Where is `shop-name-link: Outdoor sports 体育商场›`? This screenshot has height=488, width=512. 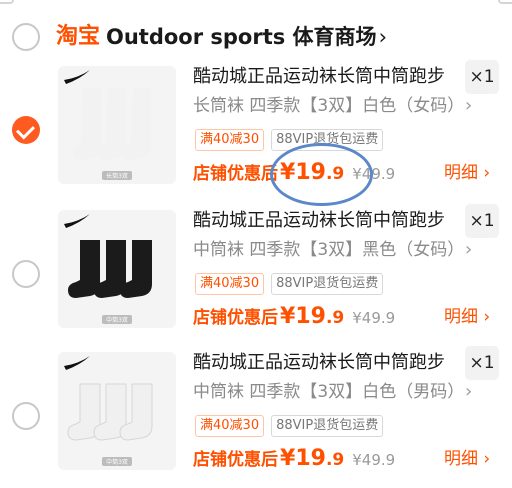
shop-name-link: Outdoor sports 体育商场› is located at coordinates (246, 37).